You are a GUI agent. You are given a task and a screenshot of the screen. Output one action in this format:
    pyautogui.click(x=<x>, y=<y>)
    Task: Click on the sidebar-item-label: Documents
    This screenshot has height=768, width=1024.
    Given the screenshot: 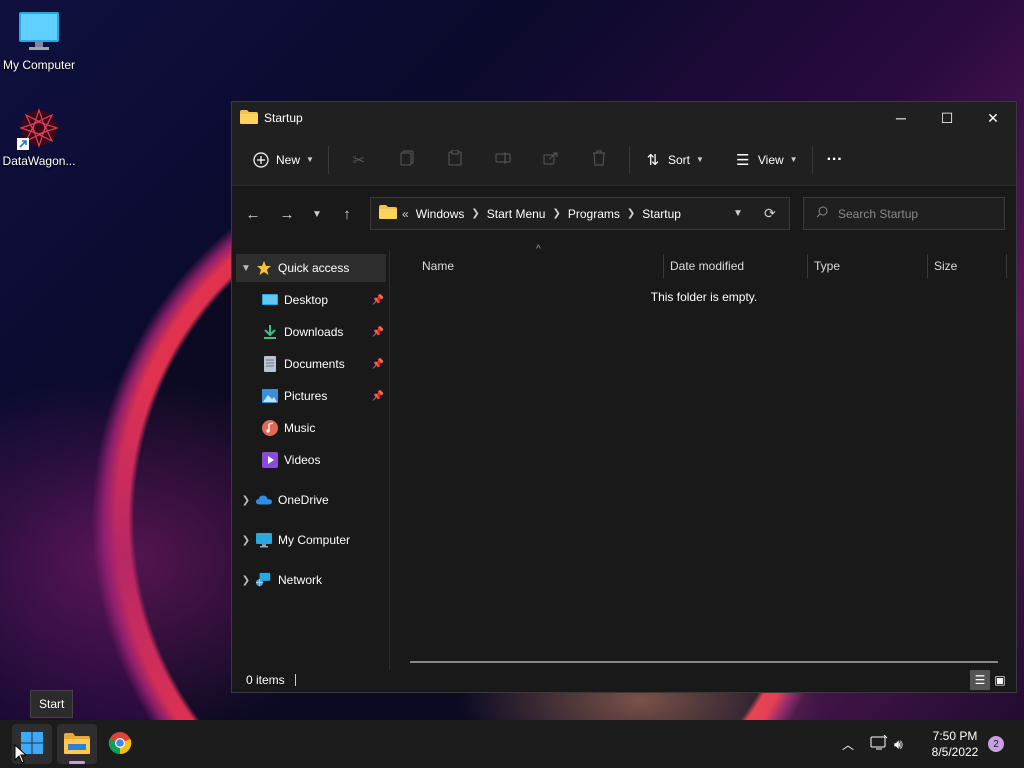 What is the action you would take?
    pyautogui.click(x=314, y=364)
    